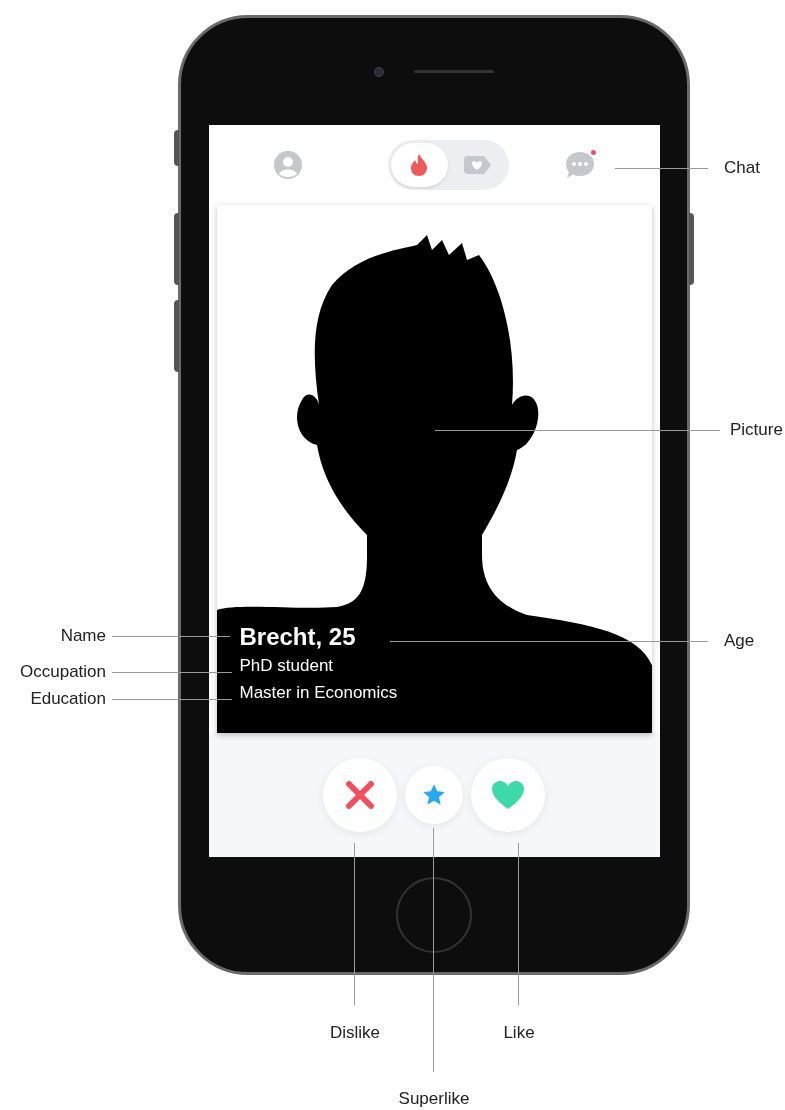  I want to click on profile-education: Master in Economics, so click(318, 693).